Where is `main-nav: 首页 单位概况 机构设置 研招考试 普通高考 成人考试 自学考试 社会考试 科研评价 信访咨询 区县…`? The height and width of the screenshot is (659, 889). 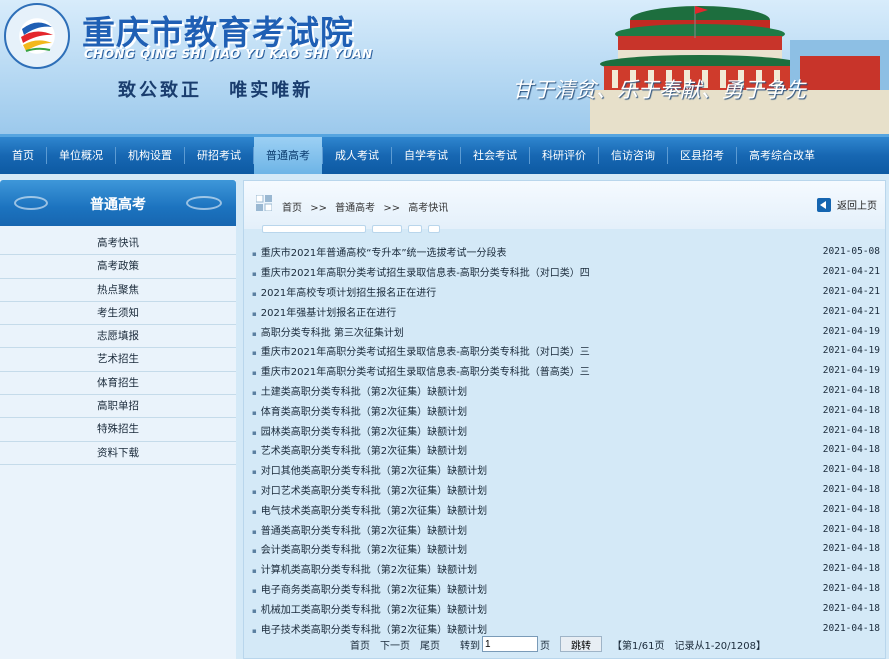
main-nav: 首页 单位概况 机构设置 研招考试 普通高考 成人考试 自学考试 社会考试 科研评价 信访咨询 区县… is located at coordinates (444, 154).